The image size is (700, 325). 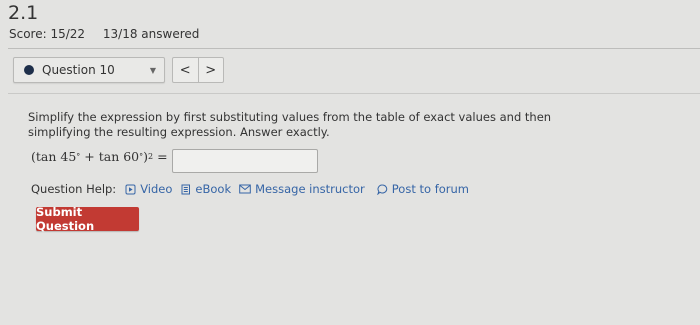 What do you see at coordinates (160, 156) in the screenshot?
I see `equals-sign: =` at bounding box center [160, 156].